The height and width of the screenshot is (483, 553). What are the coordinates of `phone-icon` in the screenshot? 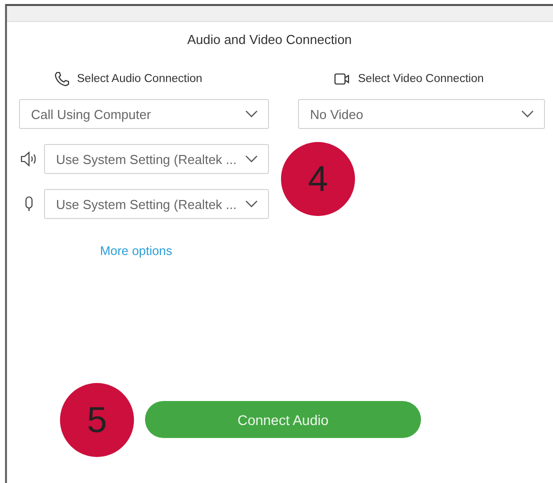 It's located at (62, 79).